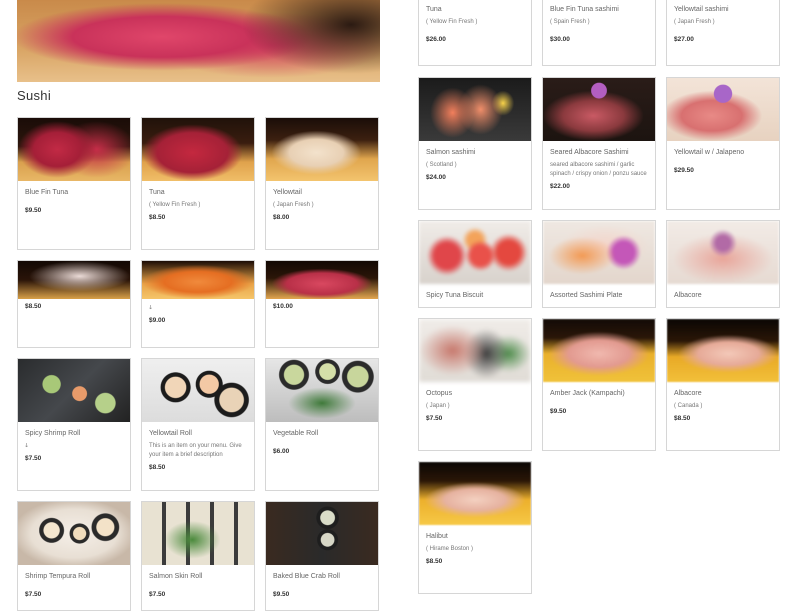  Describe the element at coordinates (322, 424) in the screenshot. I see `menu-item-card: Vegetable Roll $6.00` at that location.